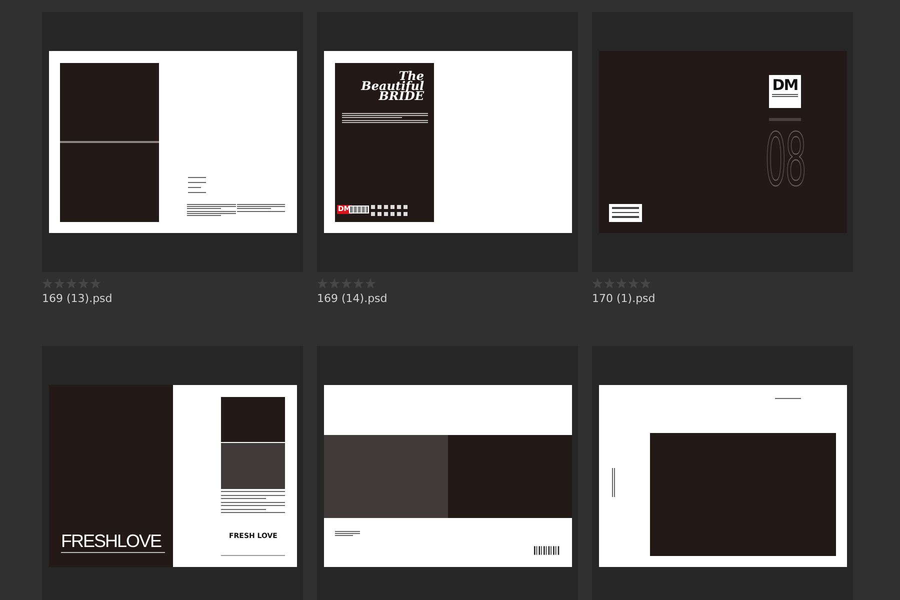 The image size is (900, 600). What do you see at coordinates (785, 91) in the screenshot?
I see `logo: DM` at bounding box center [785, 91].